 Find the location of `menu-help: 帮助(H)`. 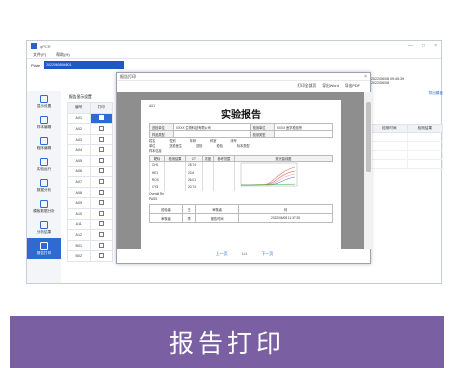

menu-help: 帮助(H) is located at coordinates (63, 55).